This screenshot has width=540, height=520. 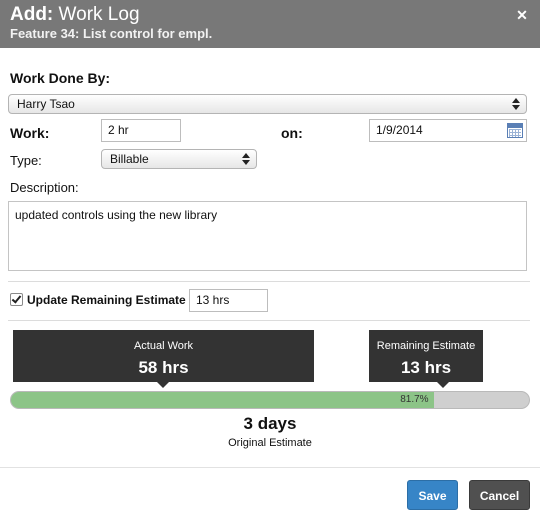 I want to click on actual-work-callout: Actual Work 58 hrs, so click(x=163, y=359).